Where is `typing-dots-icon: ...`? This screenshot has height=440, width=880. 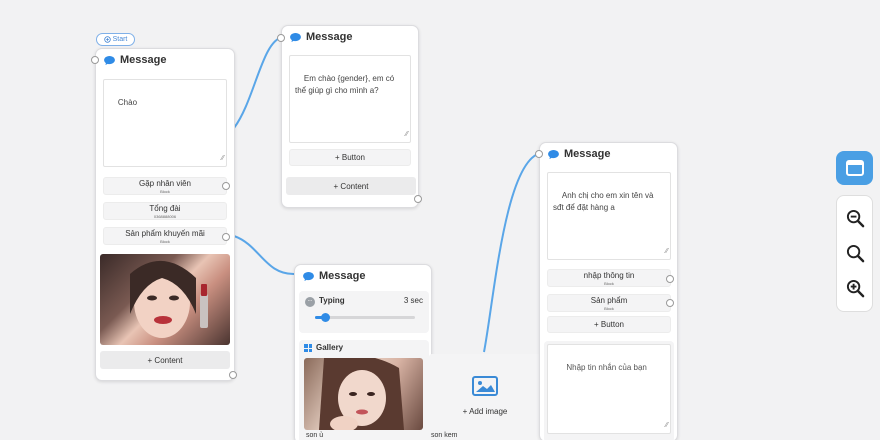
typing-dots-icon: ... is located at coordinates (310, 302).